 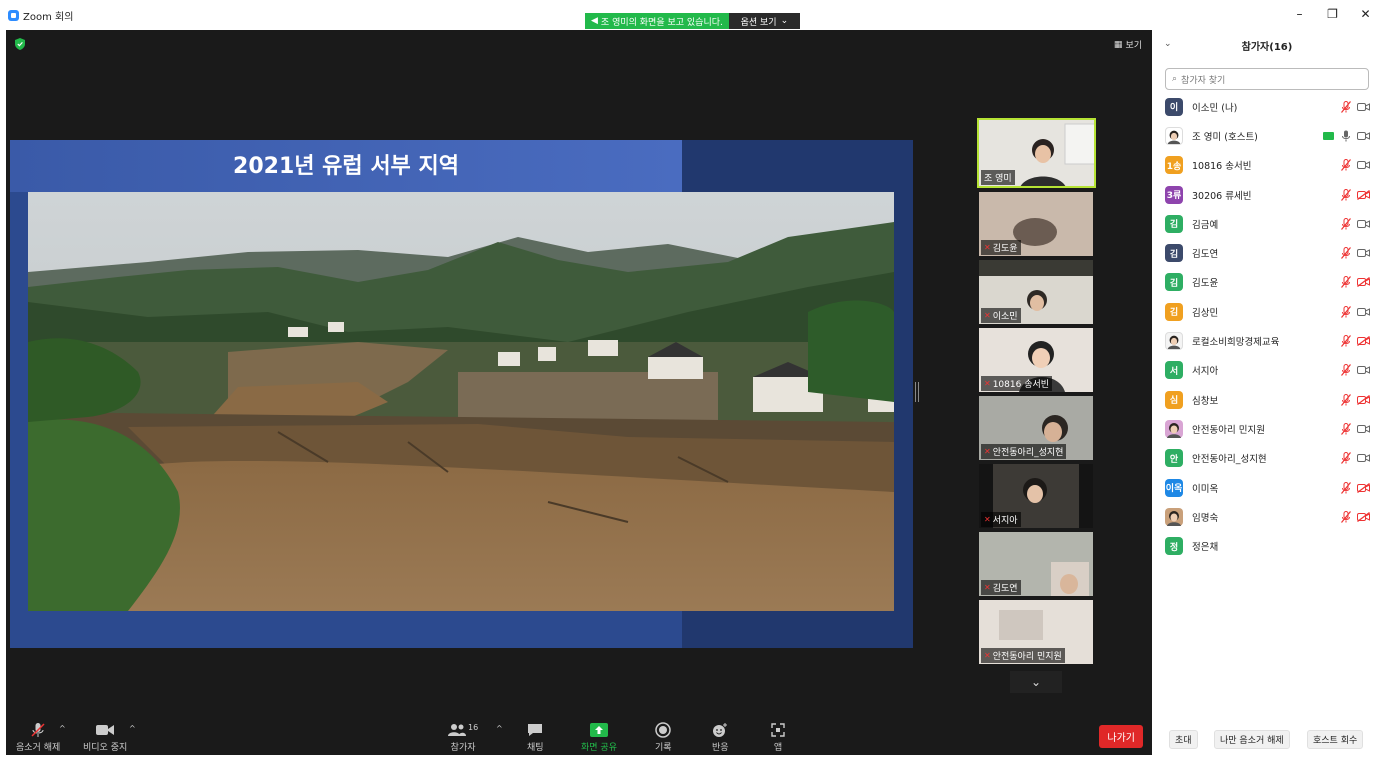 What do you see at coordinates (62, 728) in the screenshot?
I see `audio-options-caret: ^` at bounding box center [62, 728].